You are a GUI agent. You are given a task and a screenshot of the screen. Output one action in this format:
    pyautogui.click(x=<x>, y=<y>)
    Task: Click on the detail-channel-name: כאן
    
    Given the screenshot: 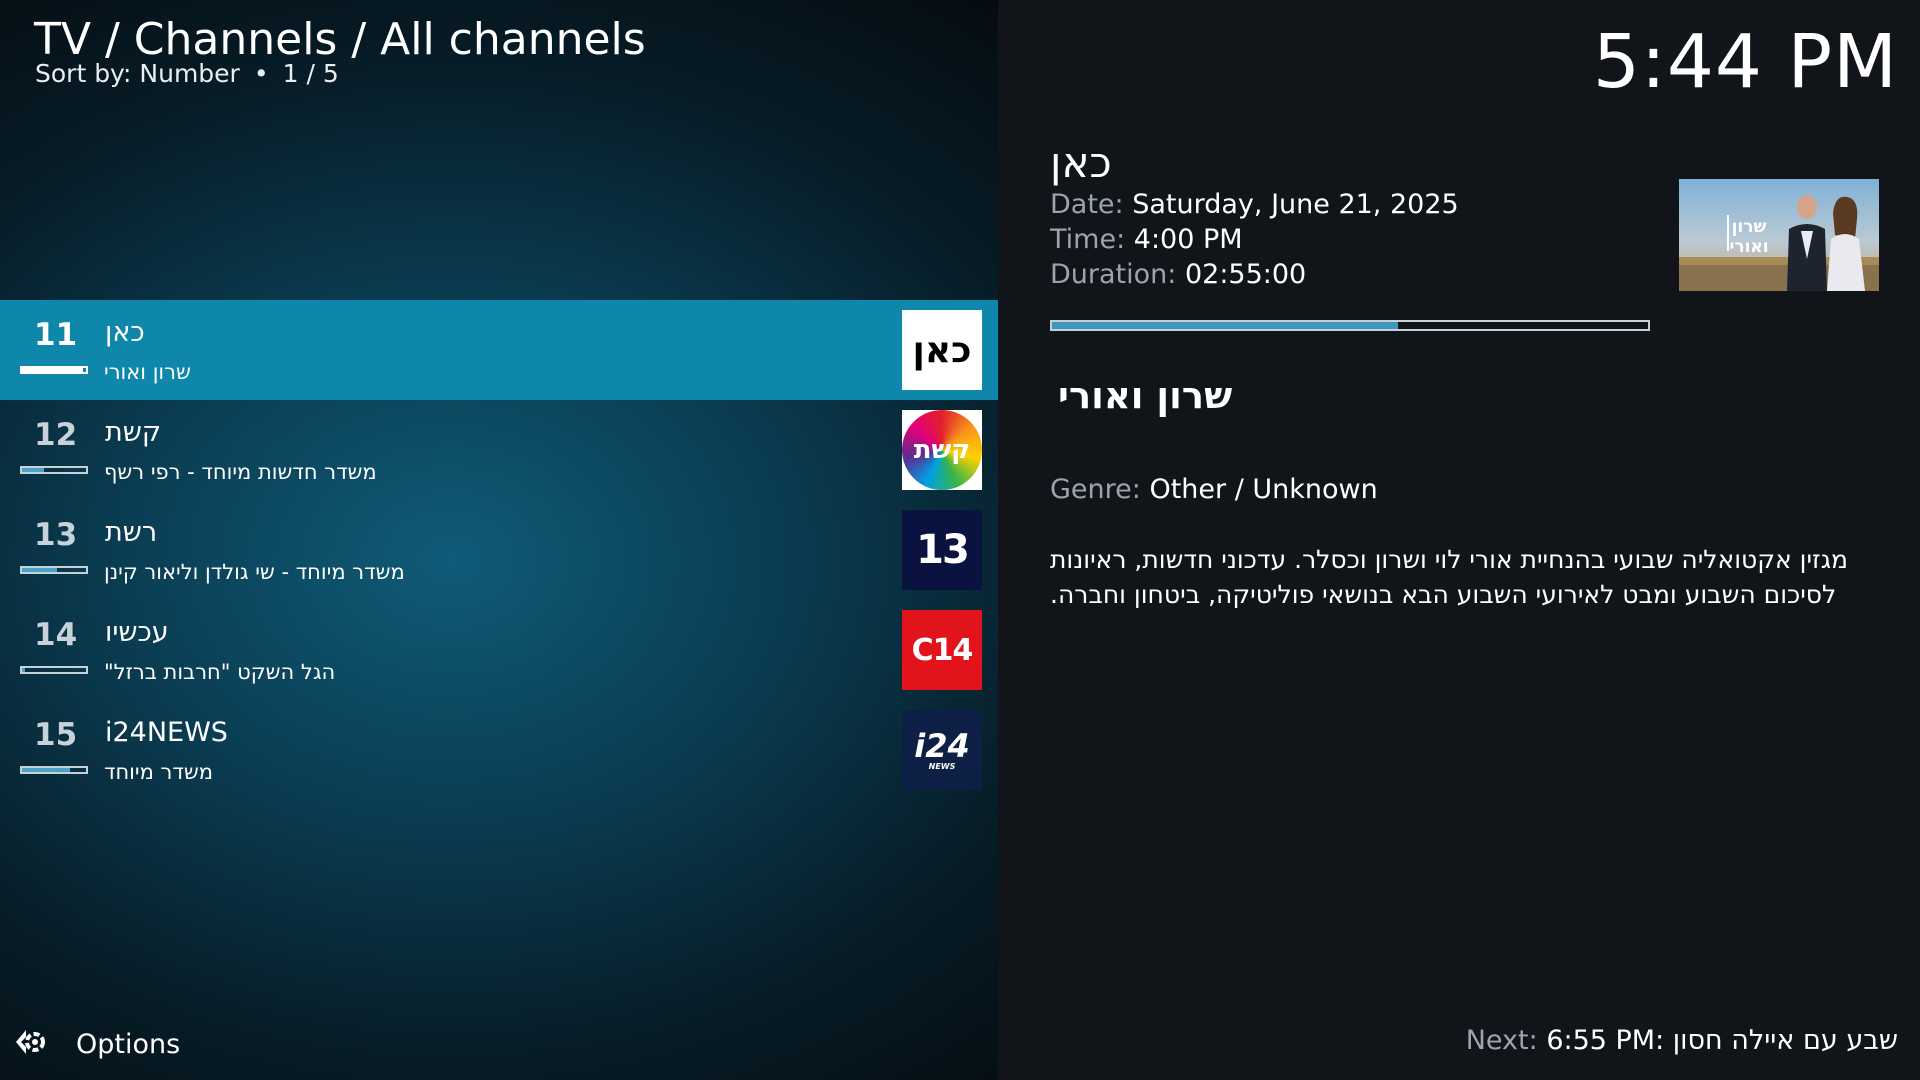 What is the action you would take?
    pyautogui.click(x=1081, y=162)
    